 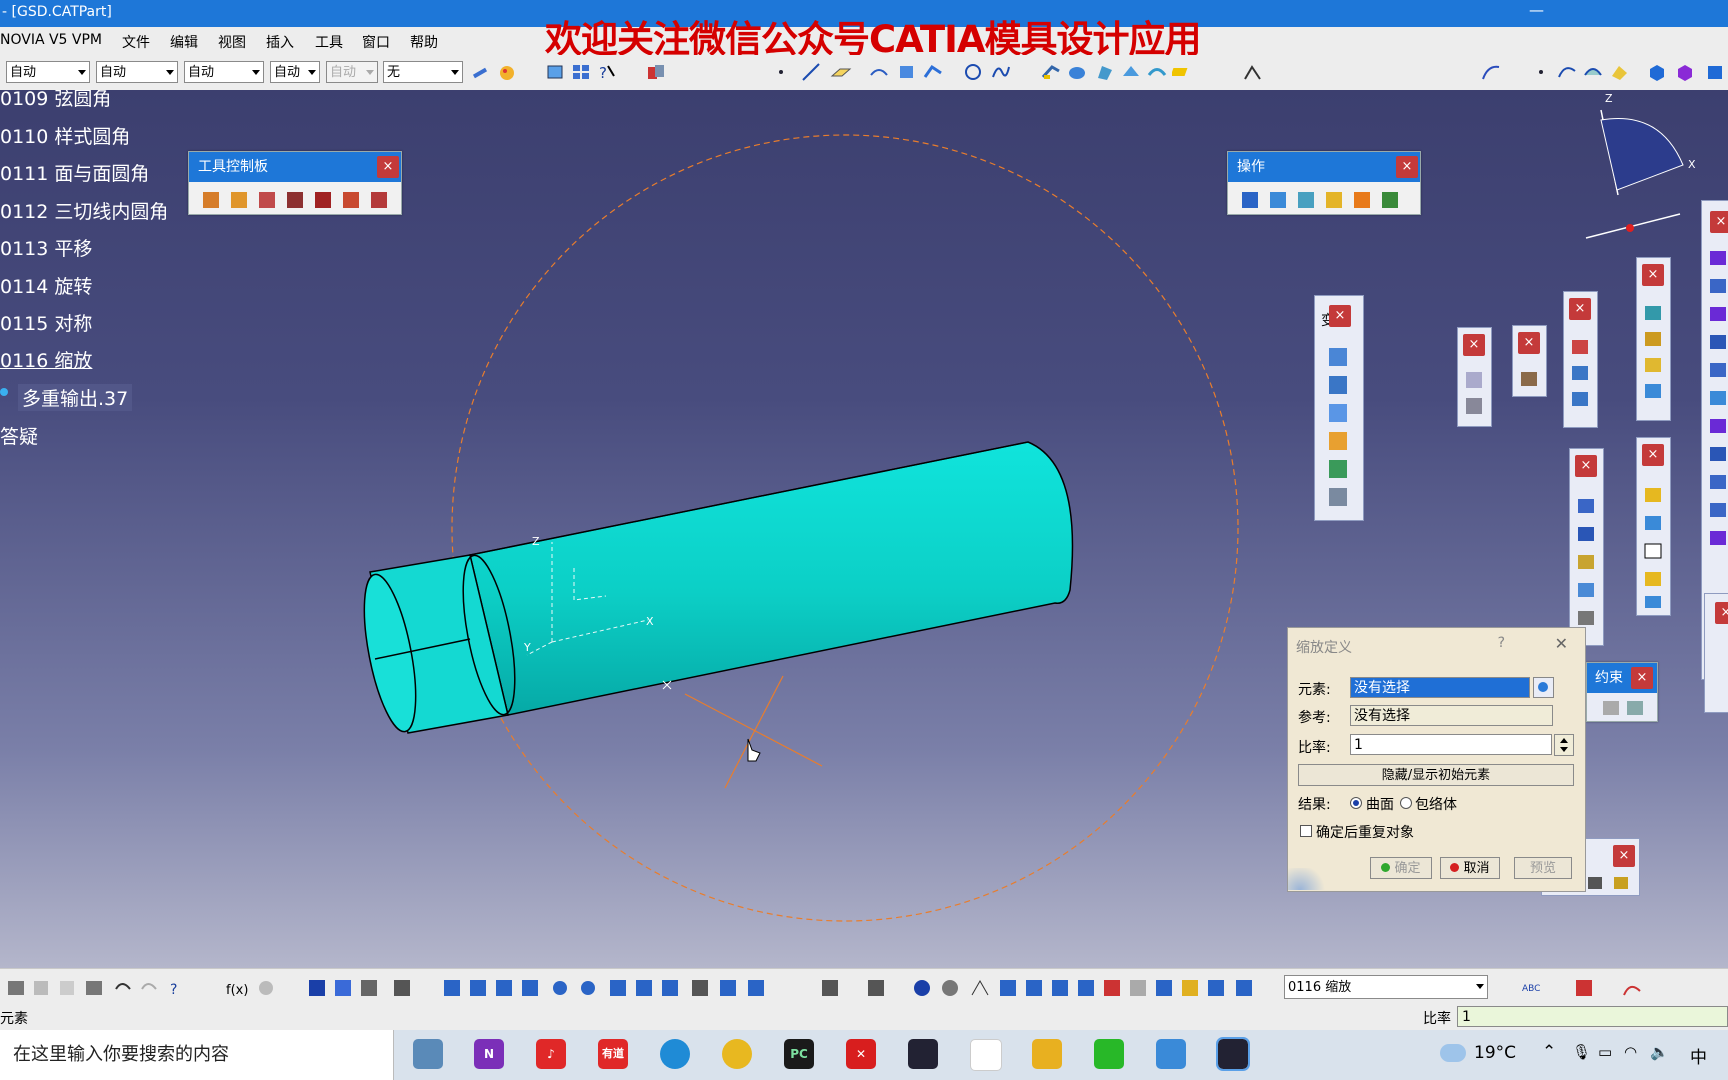 What do you see at coordinates (1451, 715) in the screenshot?
I see `reference-field: 没有选择` at bounding box center [1451, 715].